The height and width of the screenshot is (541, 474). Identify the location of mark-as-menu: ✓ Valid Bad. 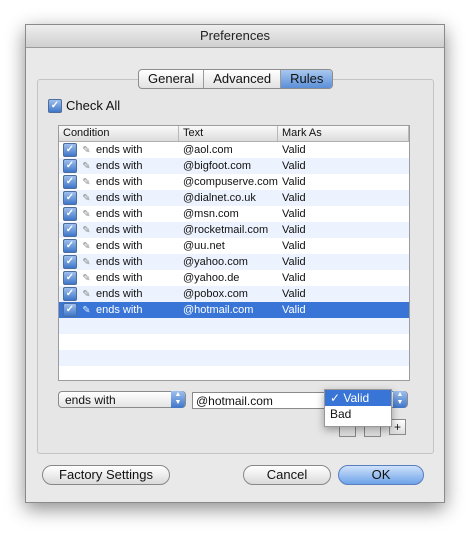
(358, 408).